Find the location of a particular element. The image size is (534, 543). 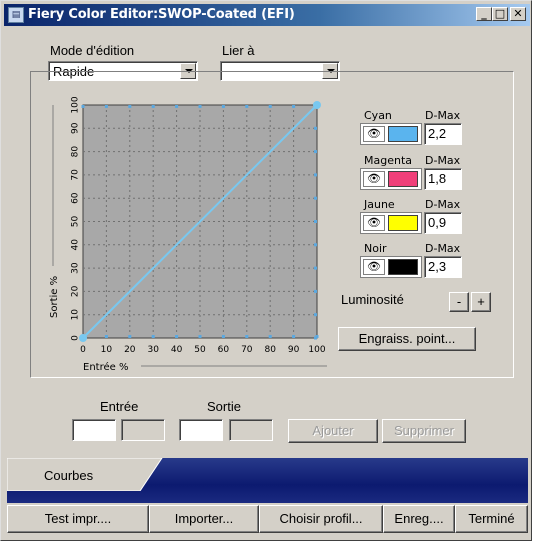

entry-secondary-field is located at coordinates (143, 430).